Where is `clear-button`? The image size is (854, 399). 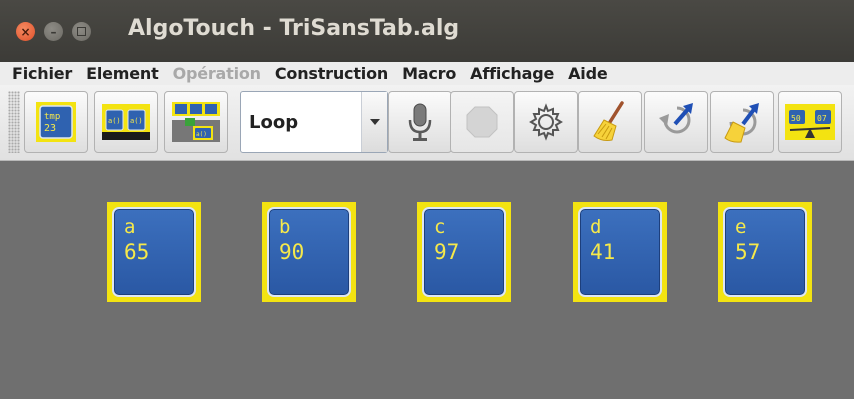
clear-button is located at coordinates (610, 122).